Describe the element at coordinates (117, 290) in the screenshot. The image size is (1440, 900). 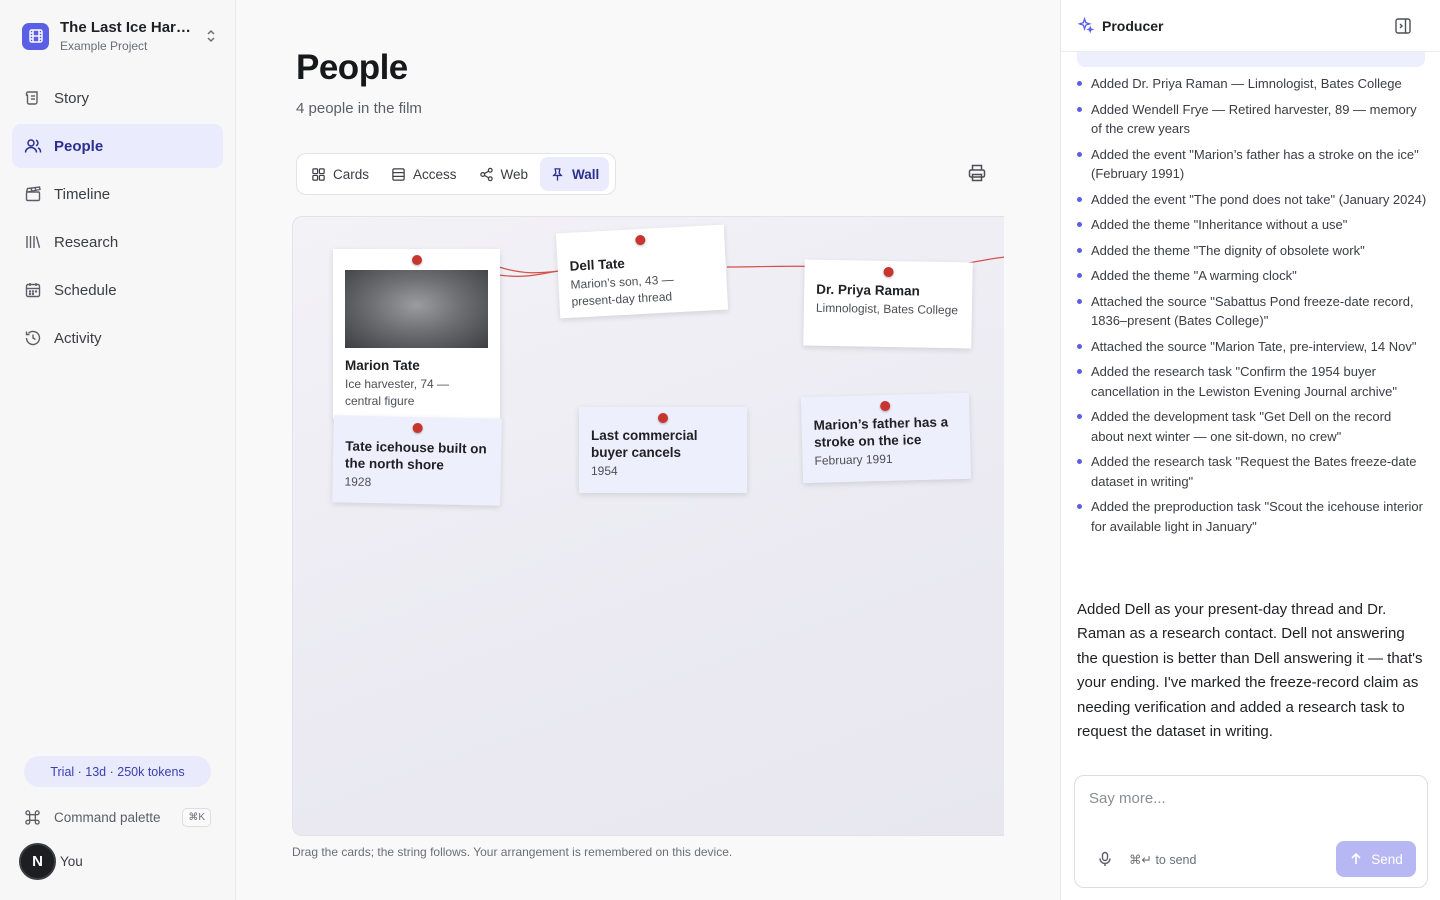
I see `nav-item-schedule: Schedule` at that location.